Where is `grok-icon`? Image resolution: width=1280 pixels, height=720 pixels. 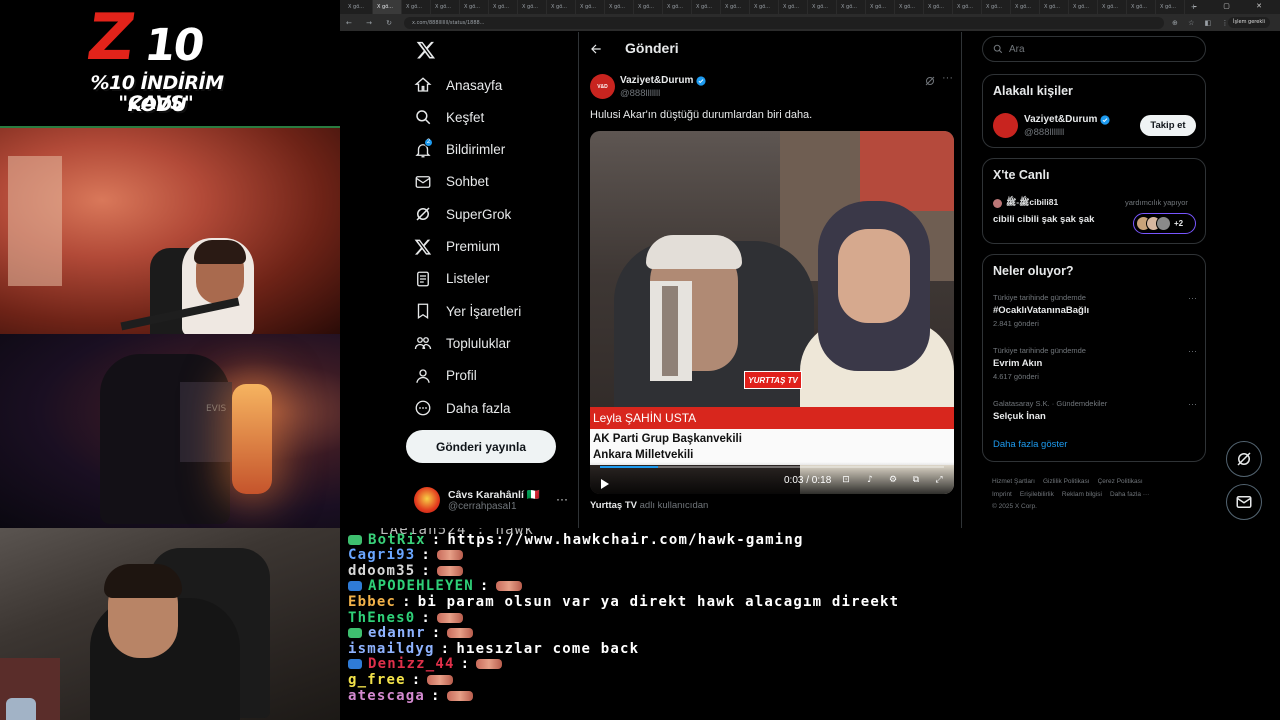
grok-icon is located at coordinates (930, 80).